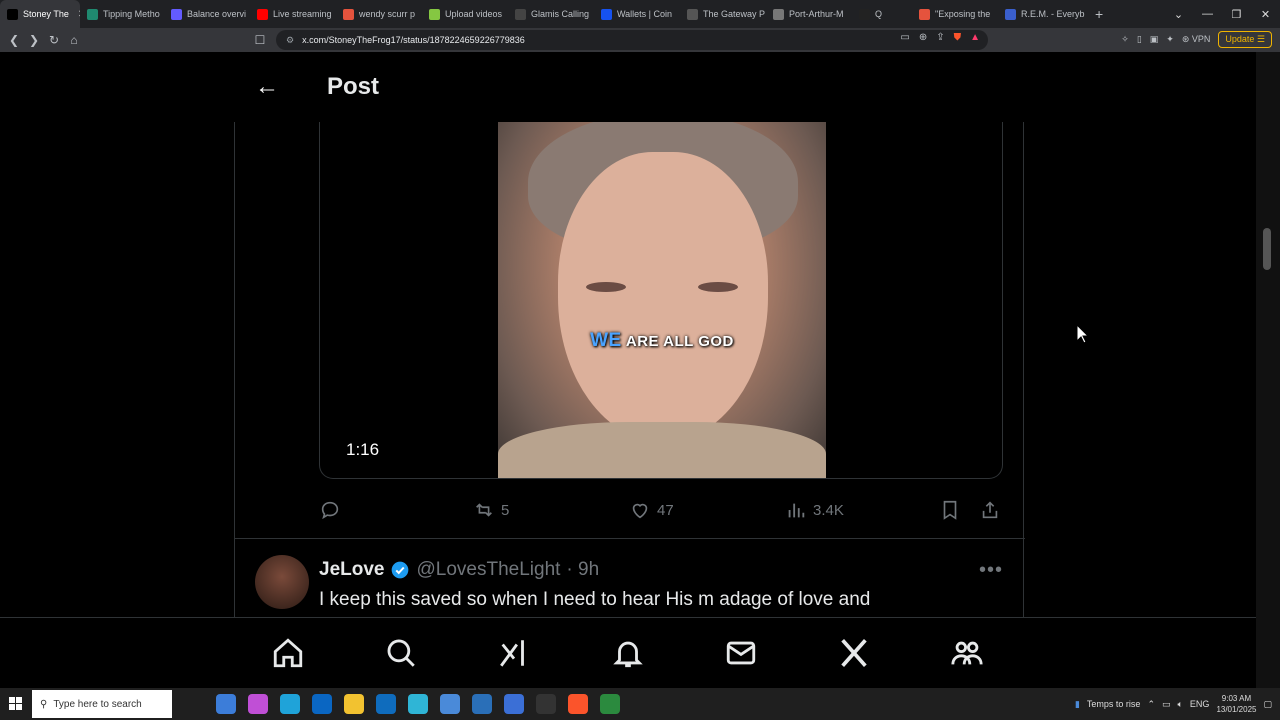 Image resolution: width=1280 pixels, height=720 pixels. Describe the element at coordinates (386, 704) in the screenshot. I see `outlook-icon` at that location.